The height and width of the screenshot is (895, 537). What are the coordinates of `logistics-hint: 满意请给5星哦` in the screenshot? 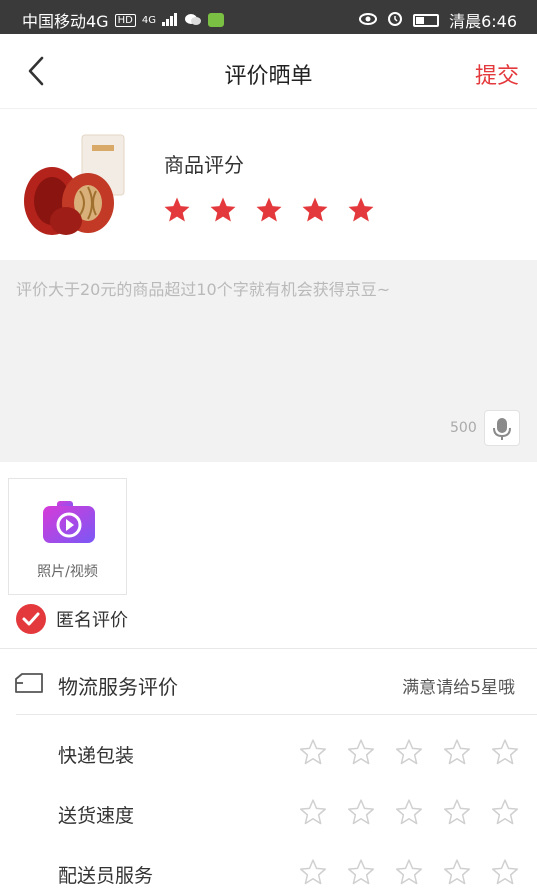 It's located at (458, 688).